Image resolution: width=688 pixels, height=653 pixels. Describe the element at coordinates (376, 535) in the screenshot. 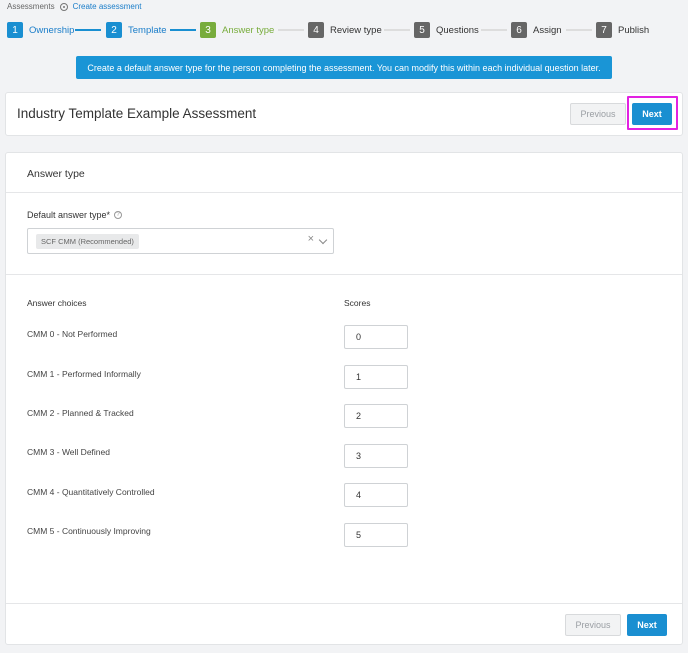

I see `score-input: 5` at that location.